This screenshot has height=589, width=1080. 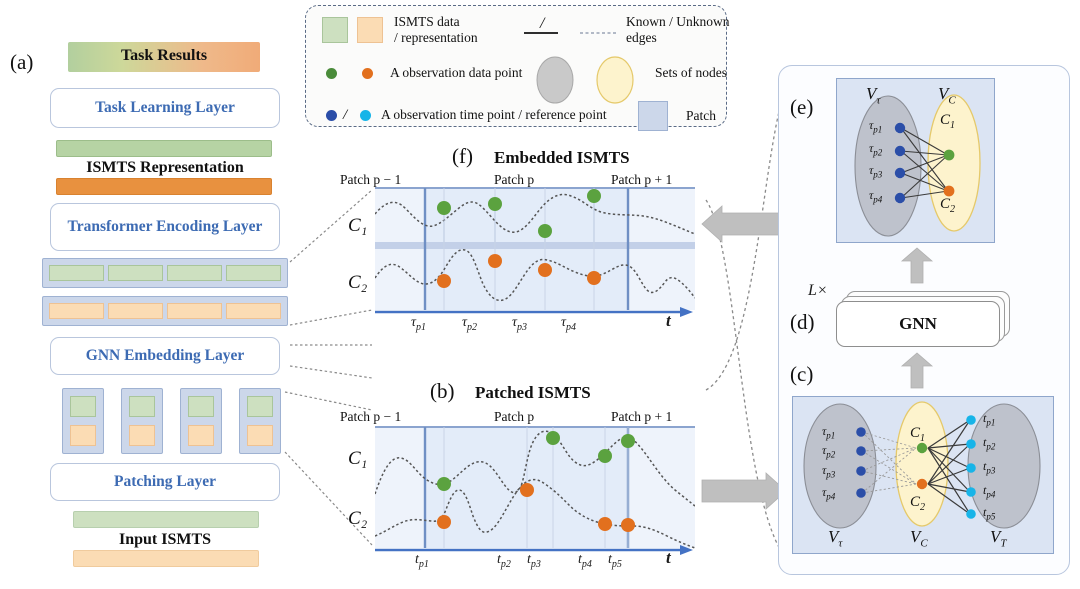 What do you see at coordinates (535, 248) in the screenshot?
I see `chart-plot-f` at bounding box center [535, 248].